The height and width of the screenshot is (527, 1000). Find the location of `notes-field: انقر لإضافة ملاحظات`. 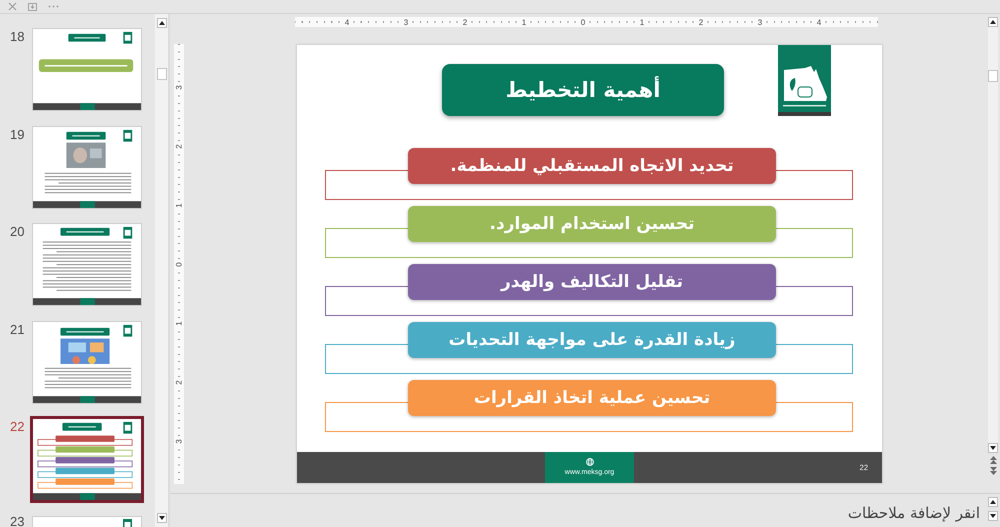

notes-field: انقر لإضافة ملاحظات is located at coordinates (578, 510).